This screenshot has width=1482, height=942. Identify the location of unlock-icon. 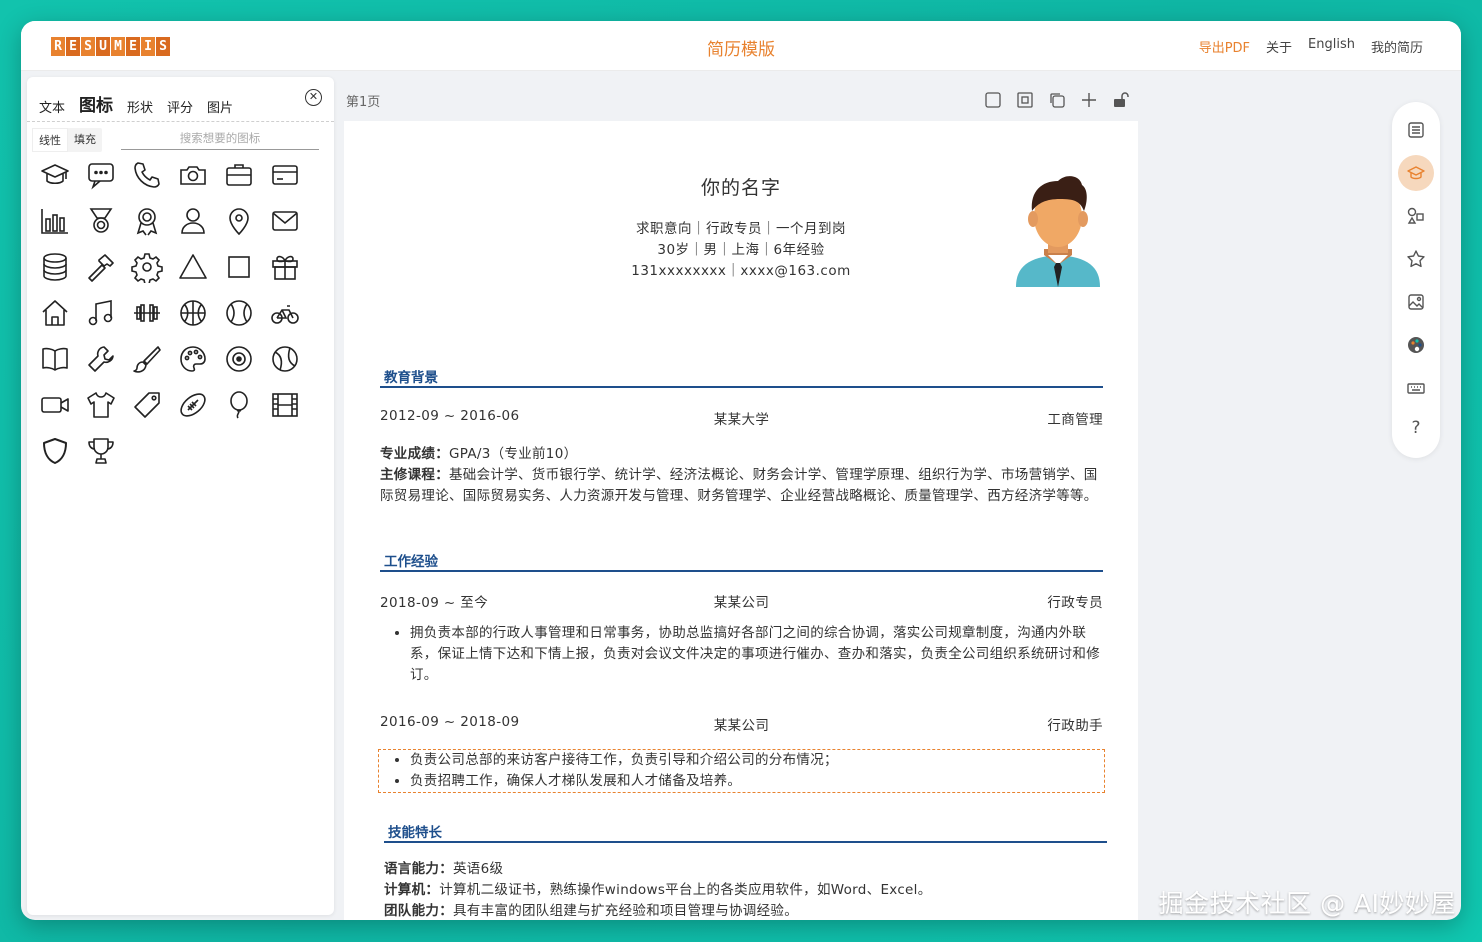
(1121, 100).